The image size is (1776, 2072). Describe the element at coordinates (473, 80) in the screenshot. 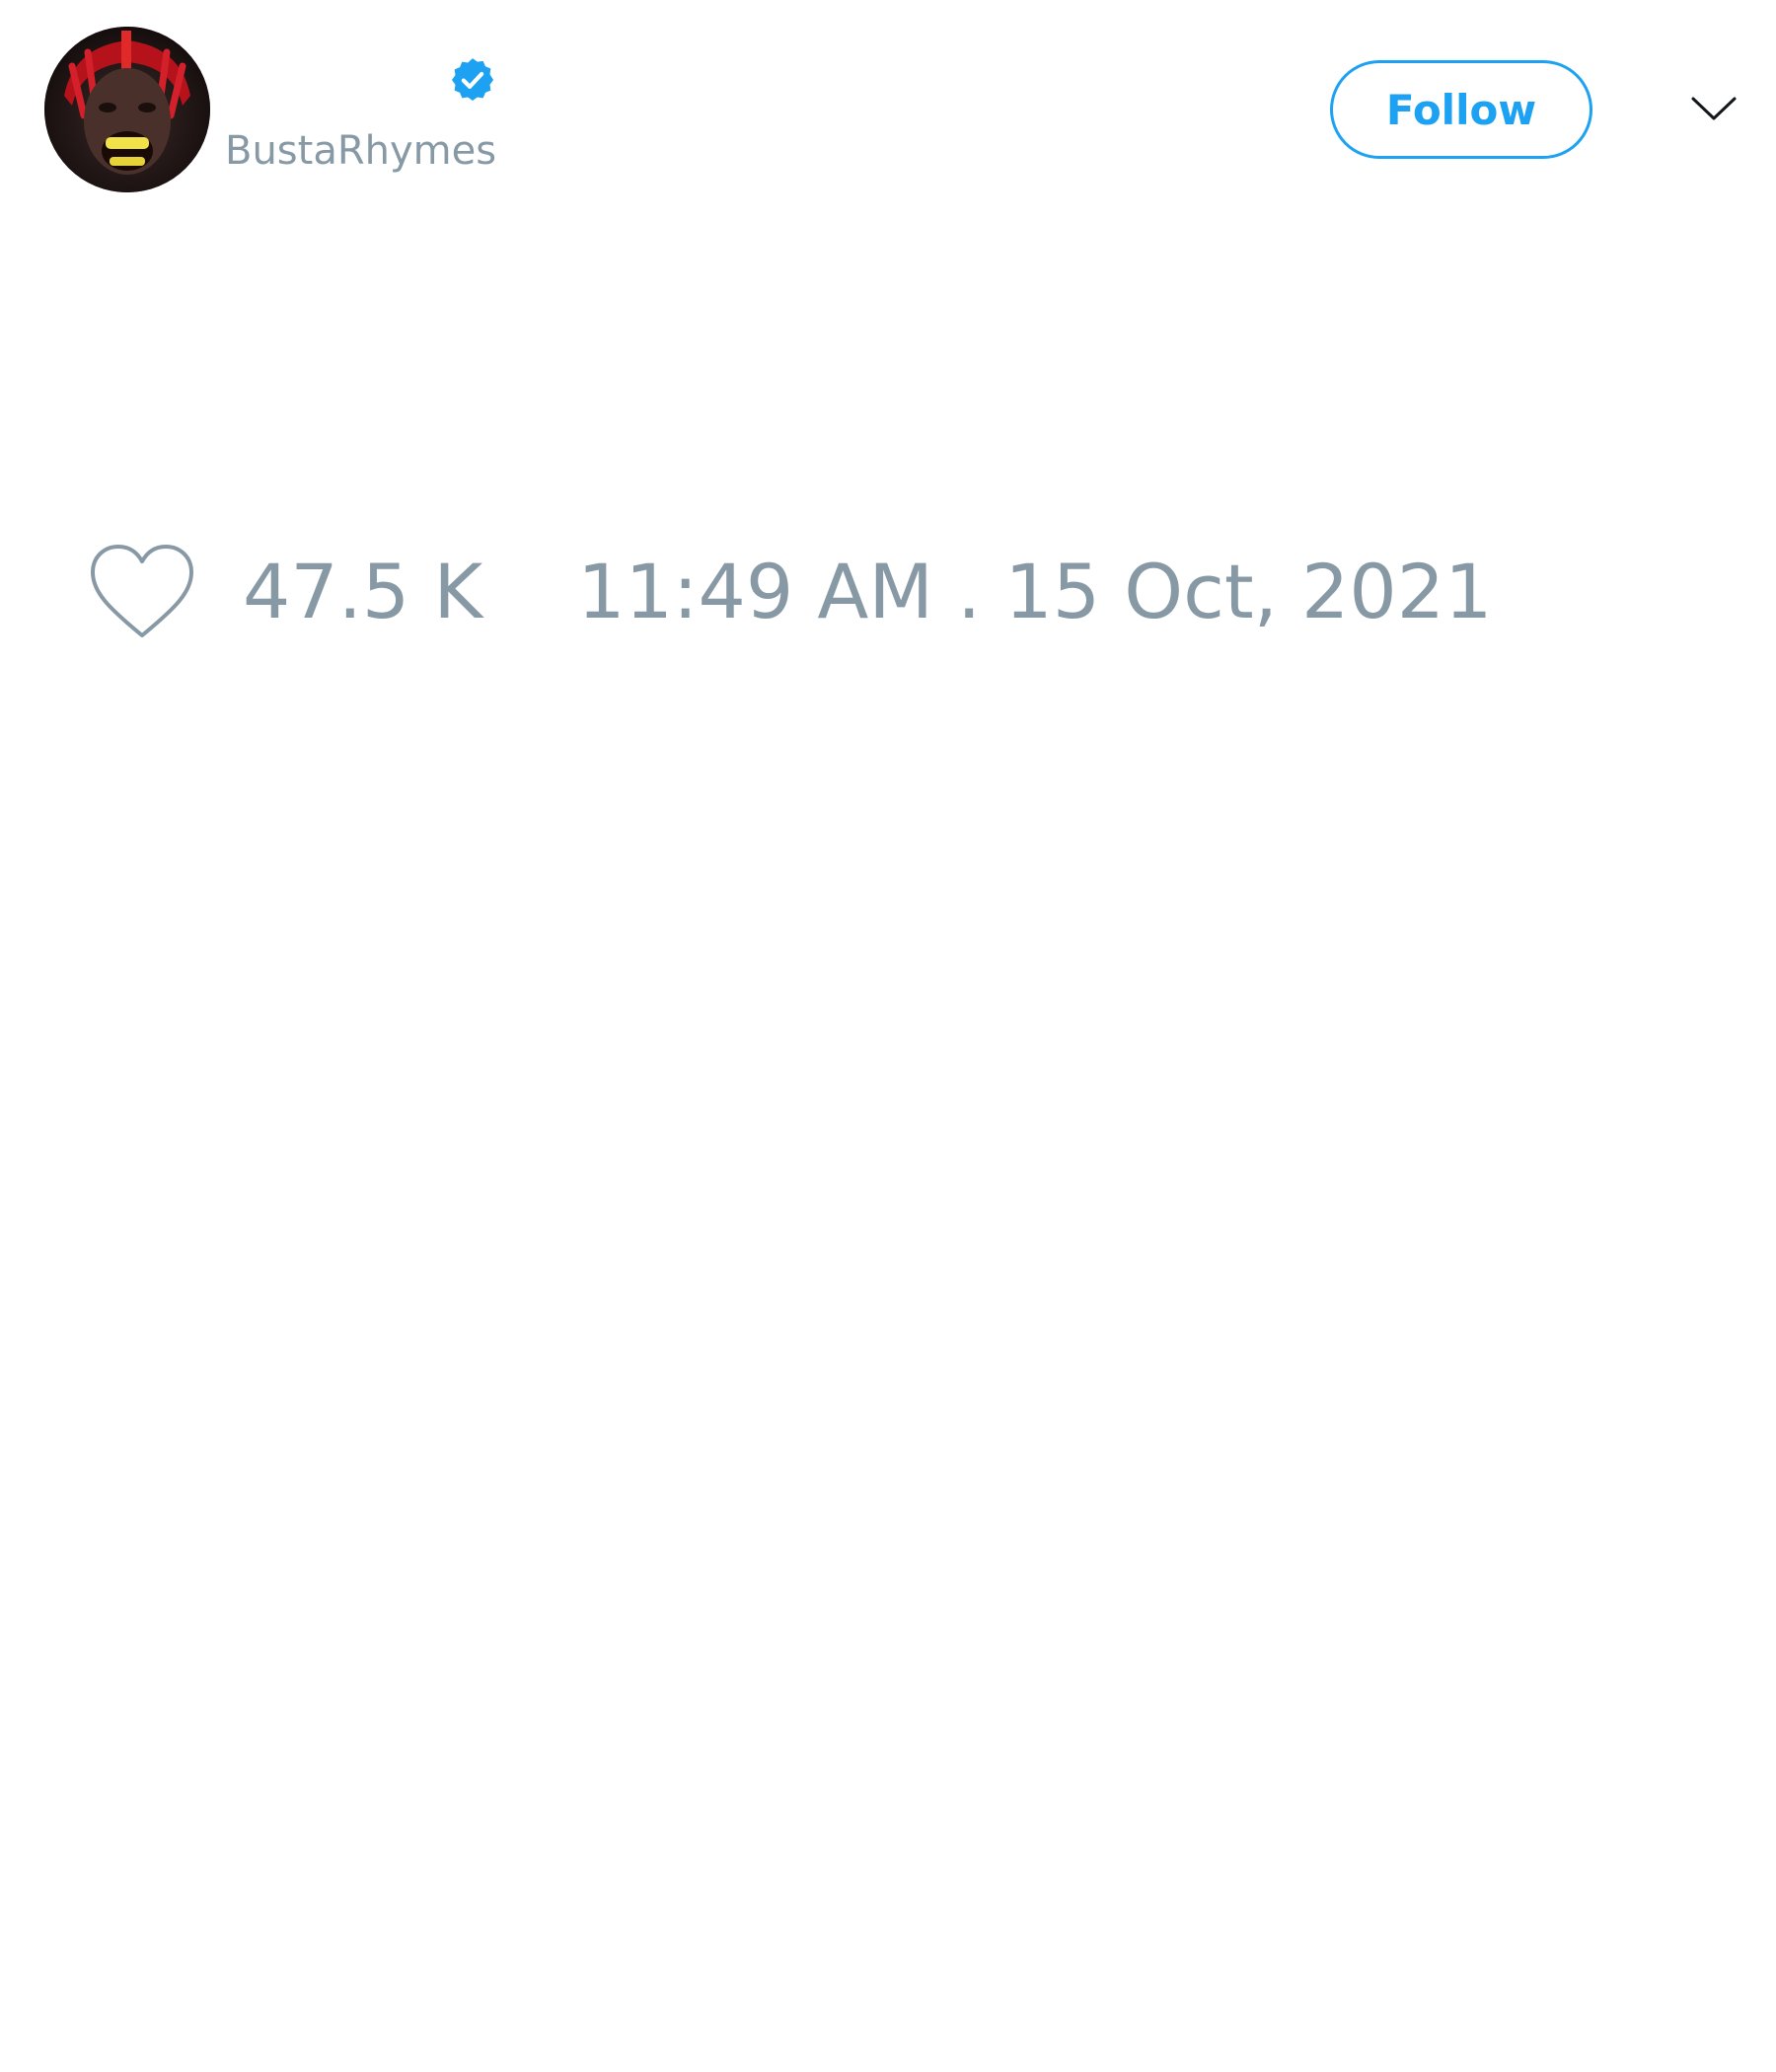

I see `verified-badge-icon` at that location.